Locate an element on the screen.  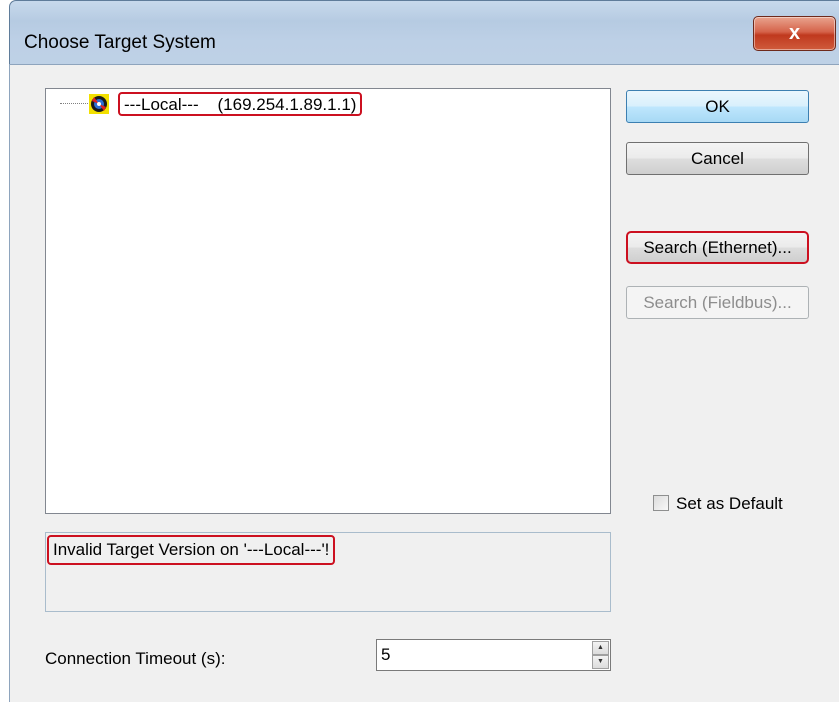
tree-item-local: ---Local--- (169.254.1.89.1.1) is located at coordinates (240, 104).